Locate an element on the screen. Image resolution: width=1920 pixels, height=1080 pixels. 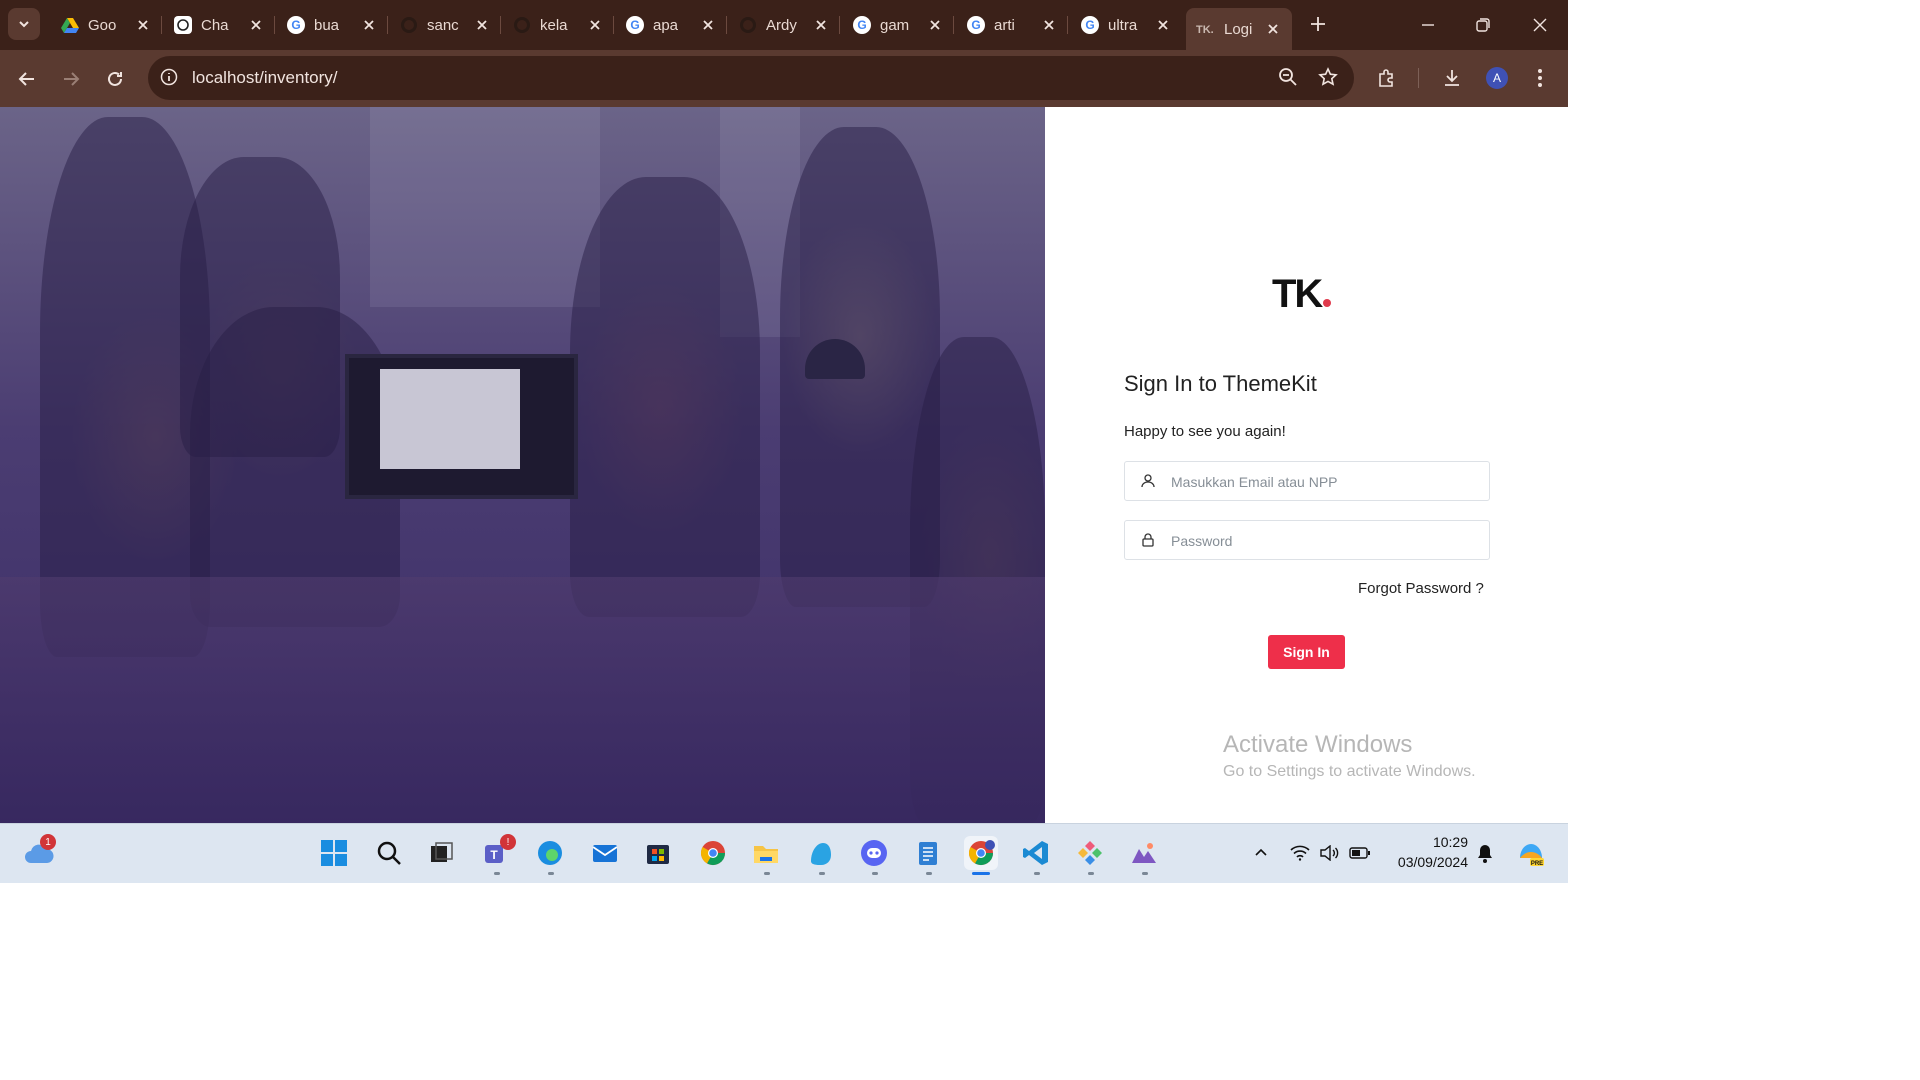
arrow-right-icon is located at coordinates (72, 79).